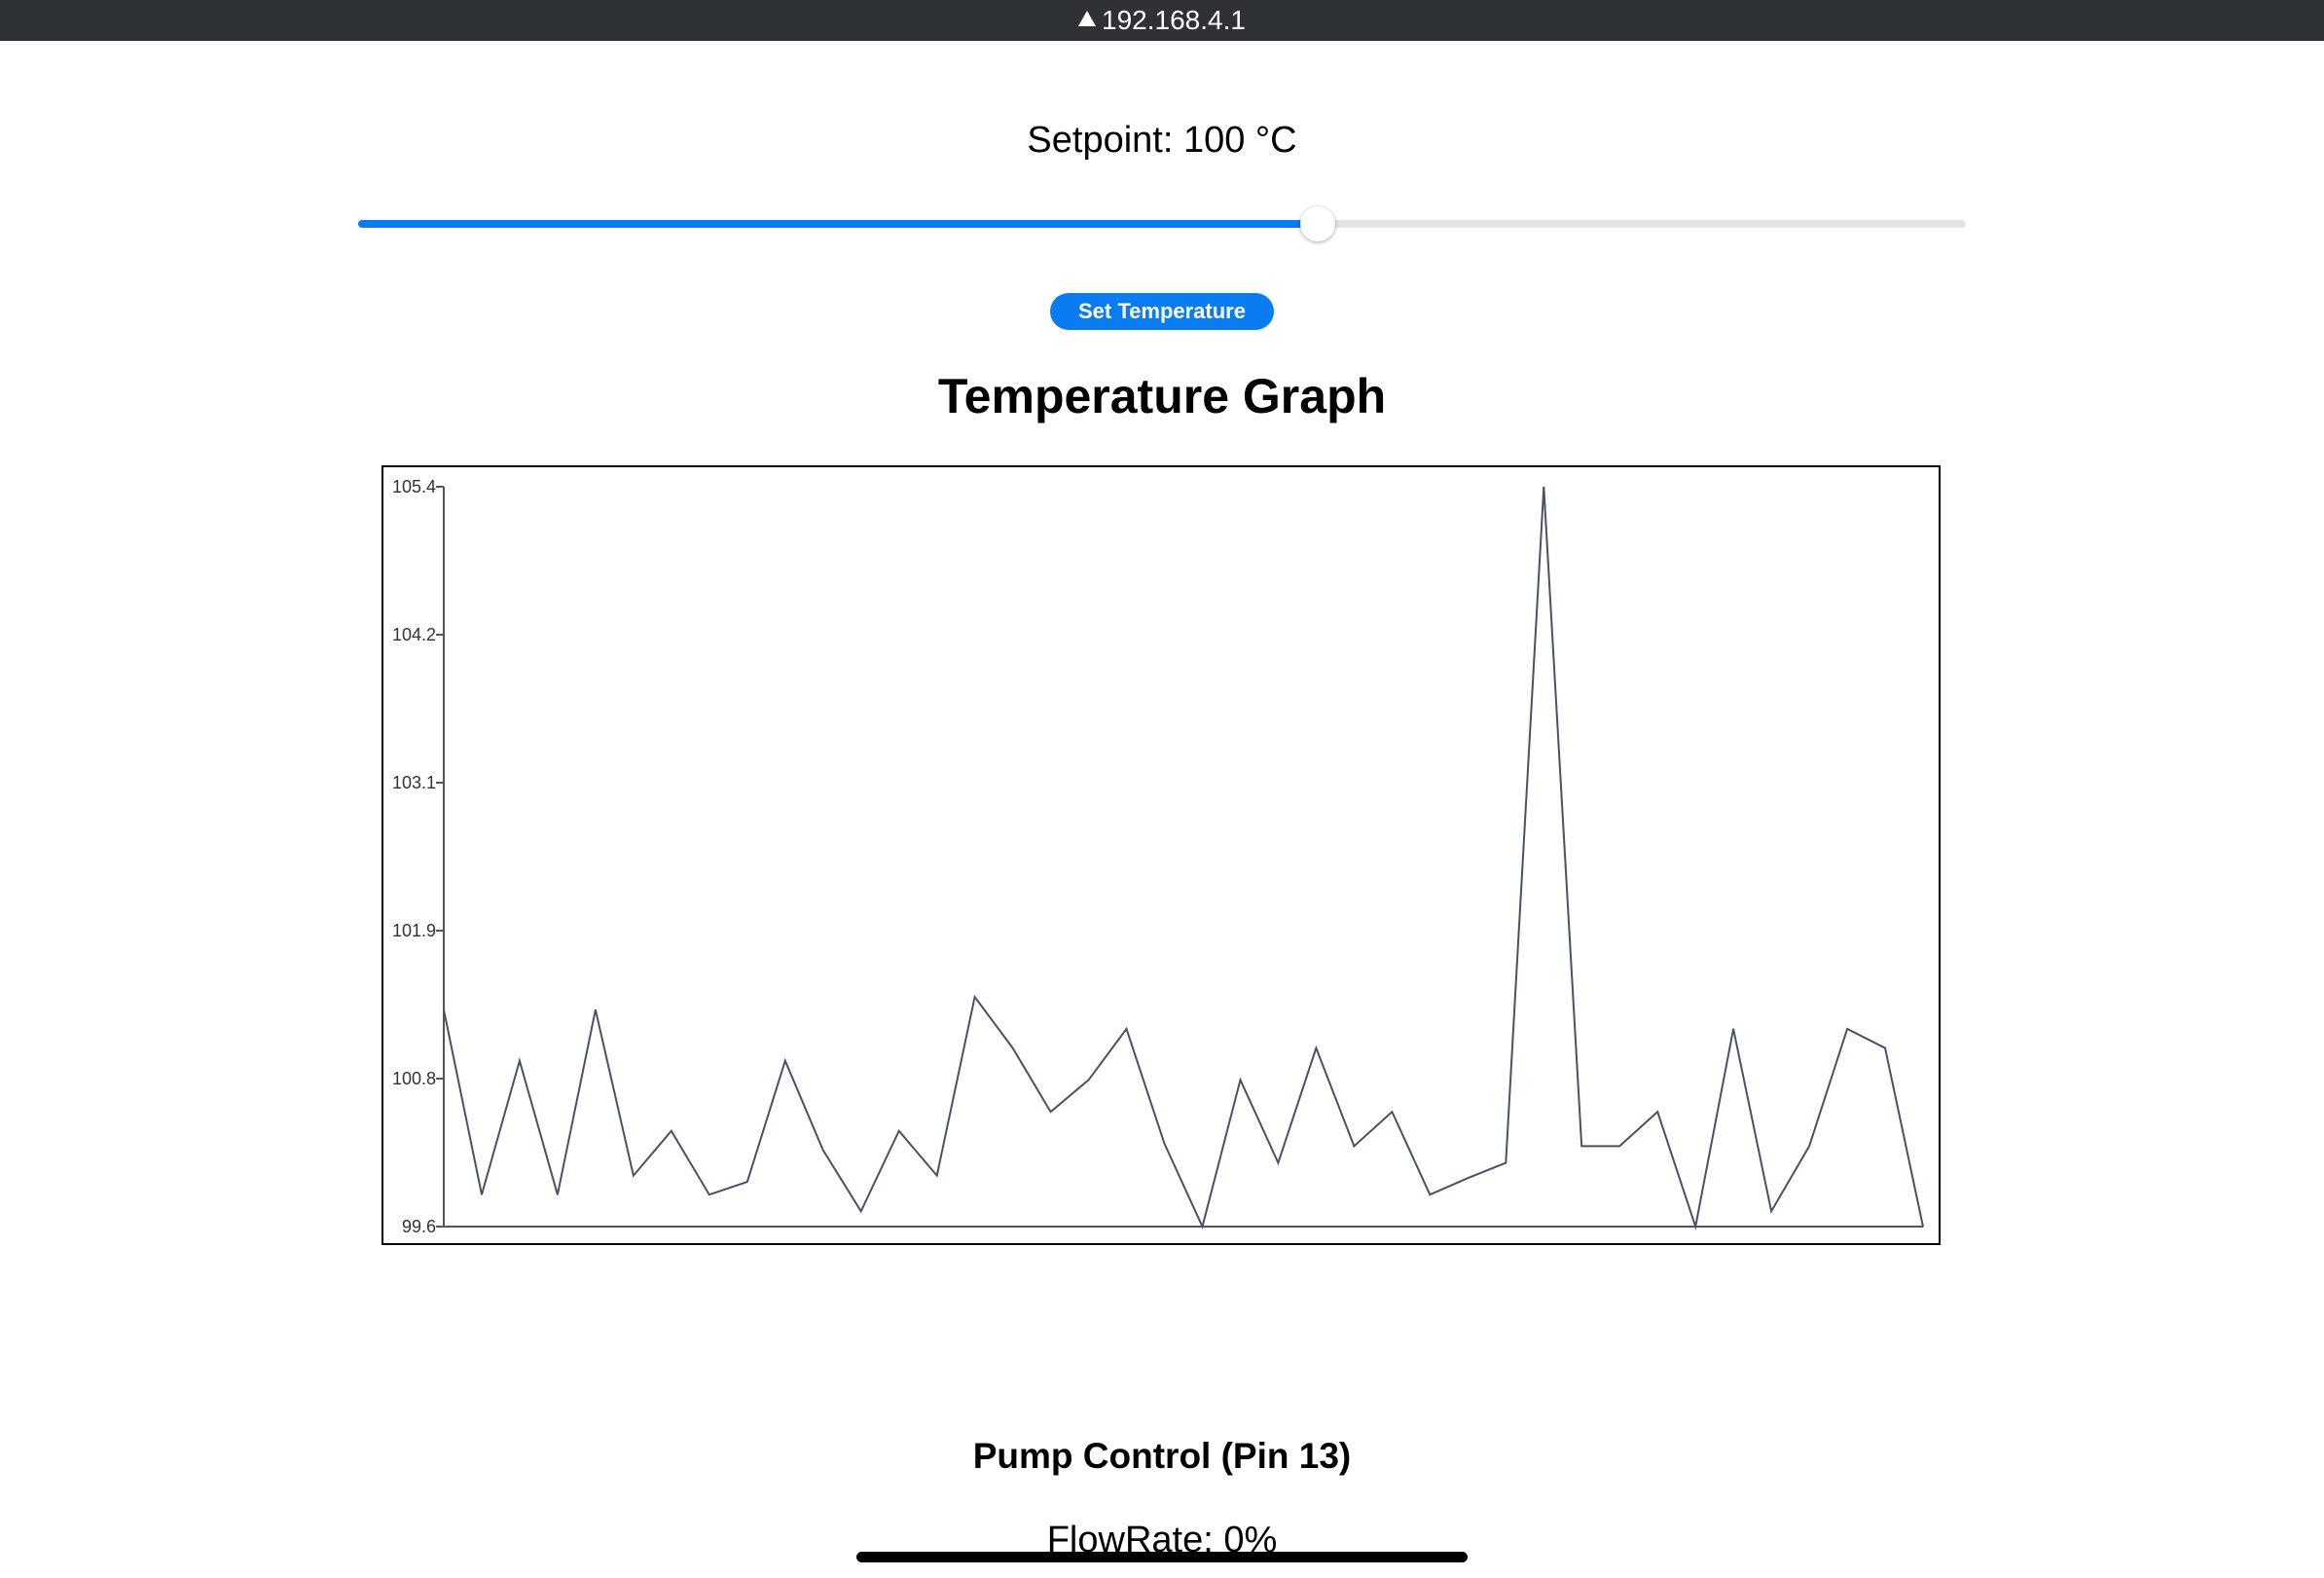  Describe the element at coordinates (1087, 18) in the screenshot. I see `warning-triangle-icon` at that location.